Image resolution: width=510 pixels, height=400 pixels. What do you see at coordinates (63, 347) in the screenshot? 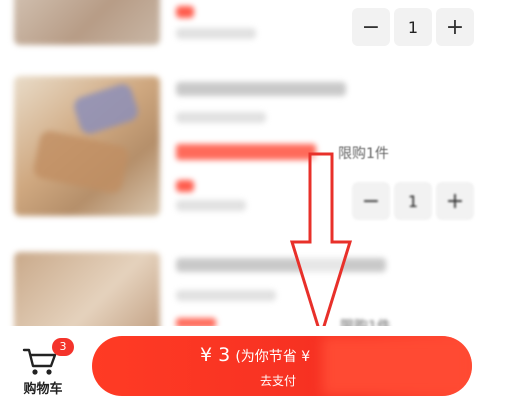
I see `cart-count-badge: 3` at bounding box center [63, 347].